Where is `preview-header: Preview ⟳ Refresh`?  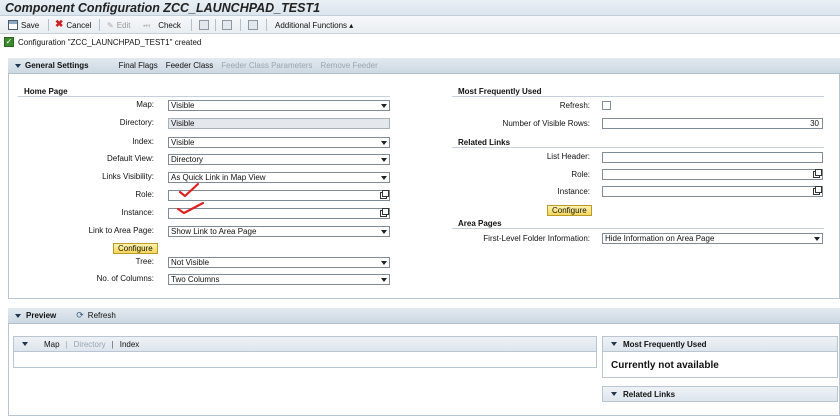 preview-header: Preview ⟳ Refresh is located at coordinates (424, 316).